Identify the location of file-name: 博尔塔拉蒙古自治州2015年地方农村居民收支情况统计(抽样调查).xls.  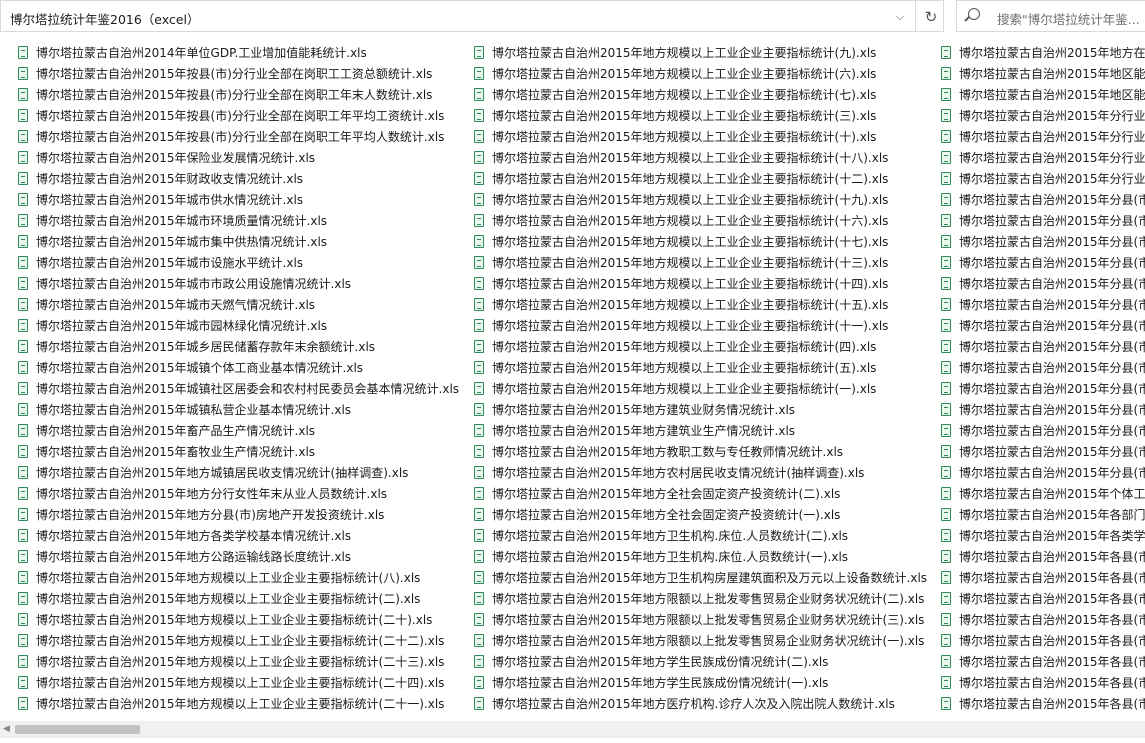
(678, 473).